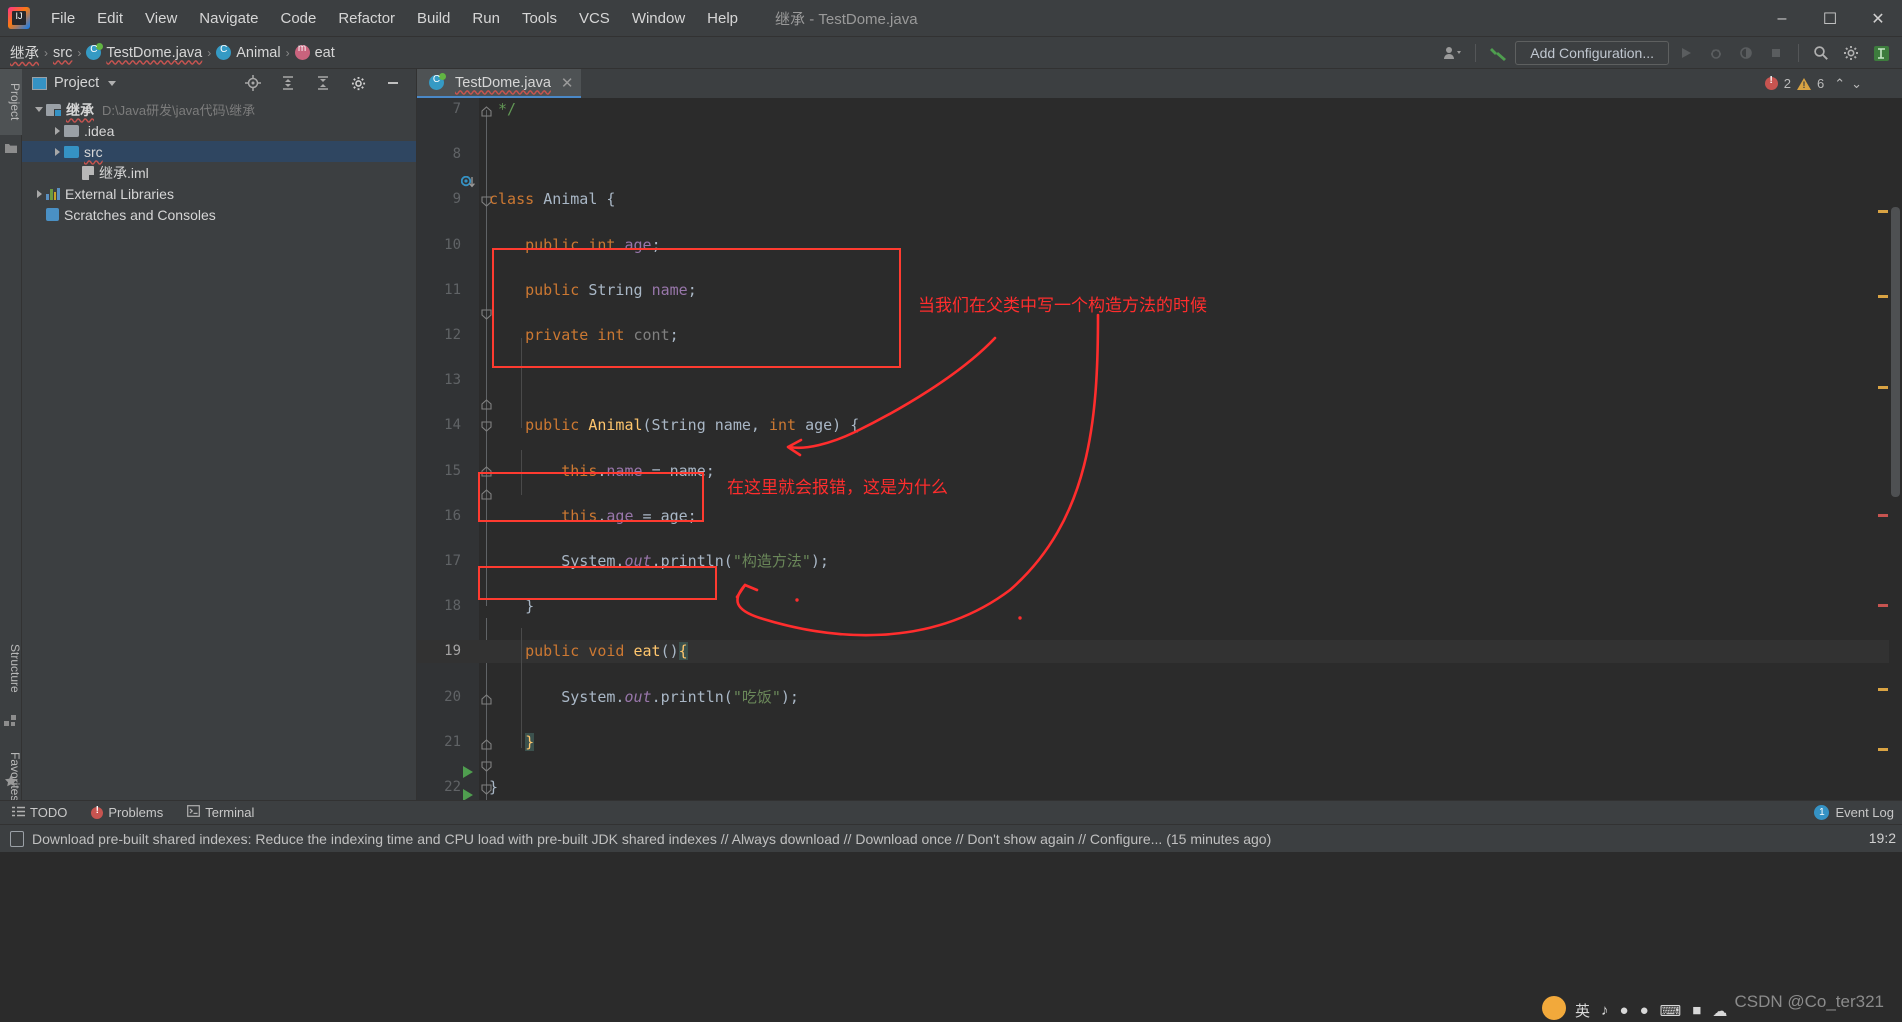  Describe the element at coordinates (468, 772) in the screenshot. I see `run-gutter-icon-testdome` at that location.